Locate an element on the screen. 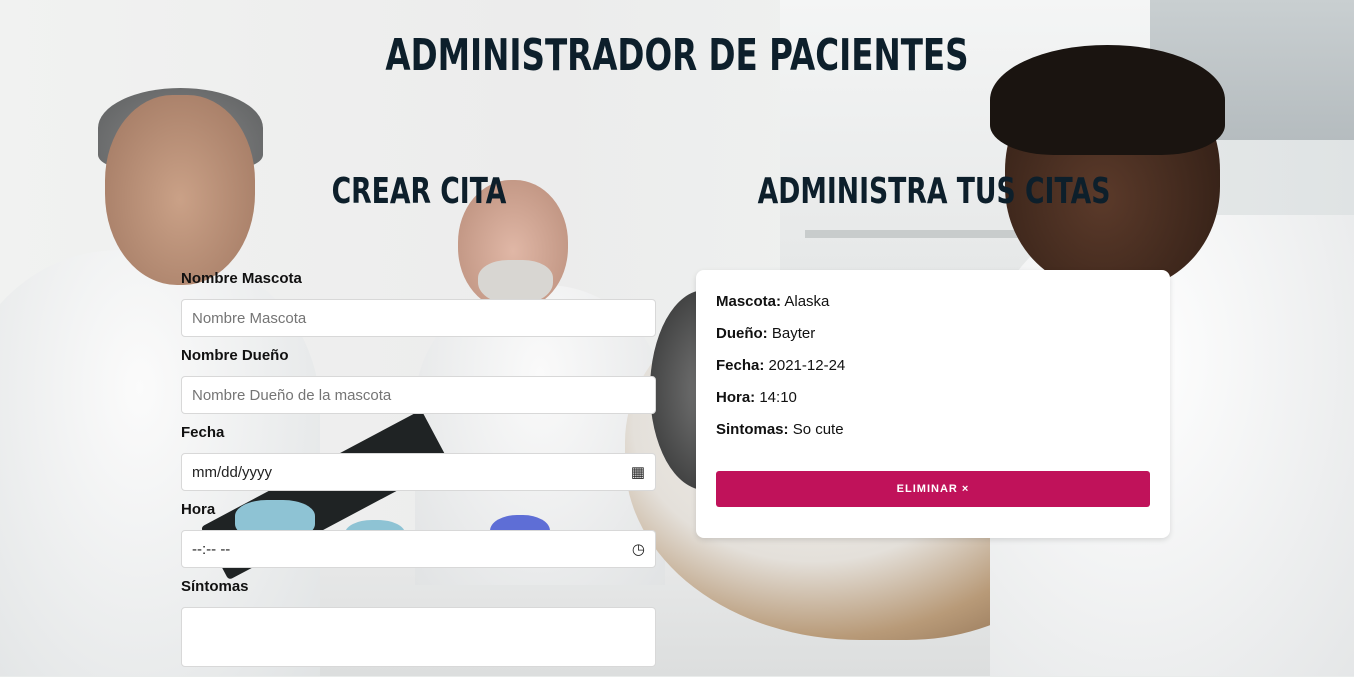 Image resolution: width=1354 pixels, height=677 pixels. owner-key: Dueño: is located at coordinates (742, 333).